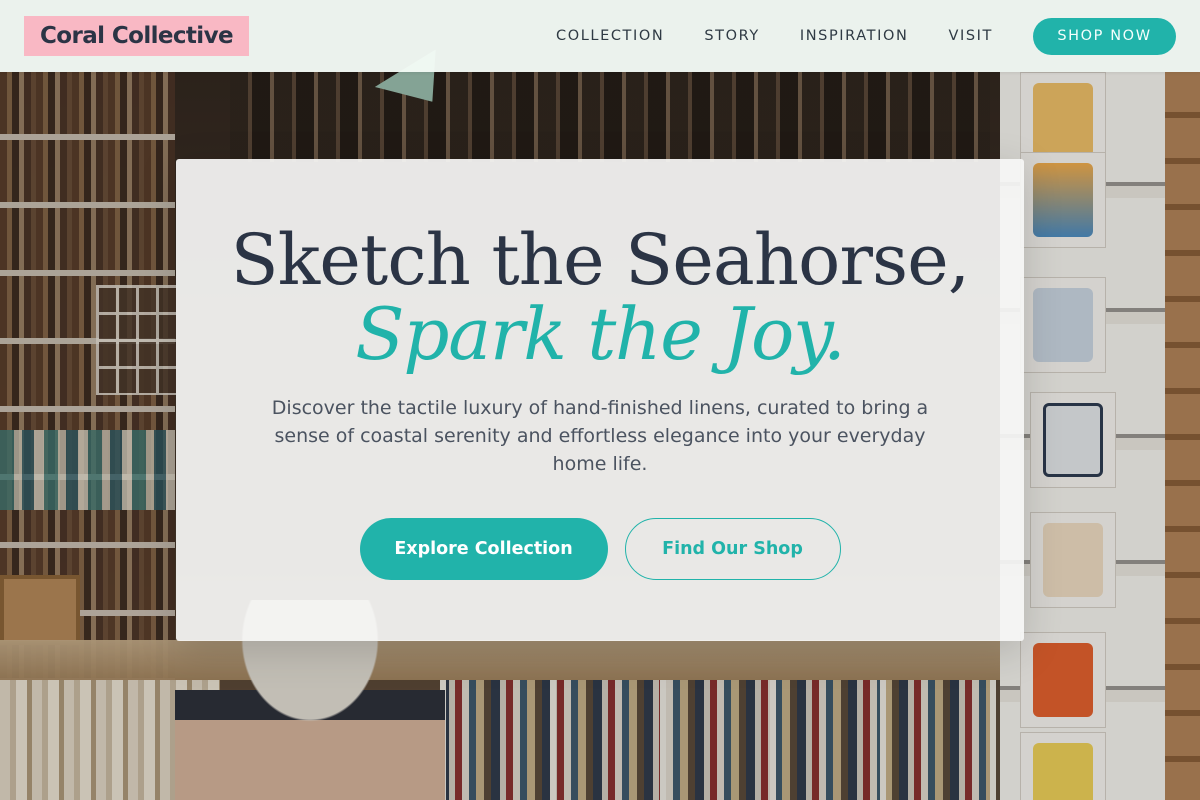 Image resolution: width=1200 pixels, height=800 pixels. Describe the element at coordinates (731, 36) in the screenshot. I see `nav-item-story: STORY` at that location.